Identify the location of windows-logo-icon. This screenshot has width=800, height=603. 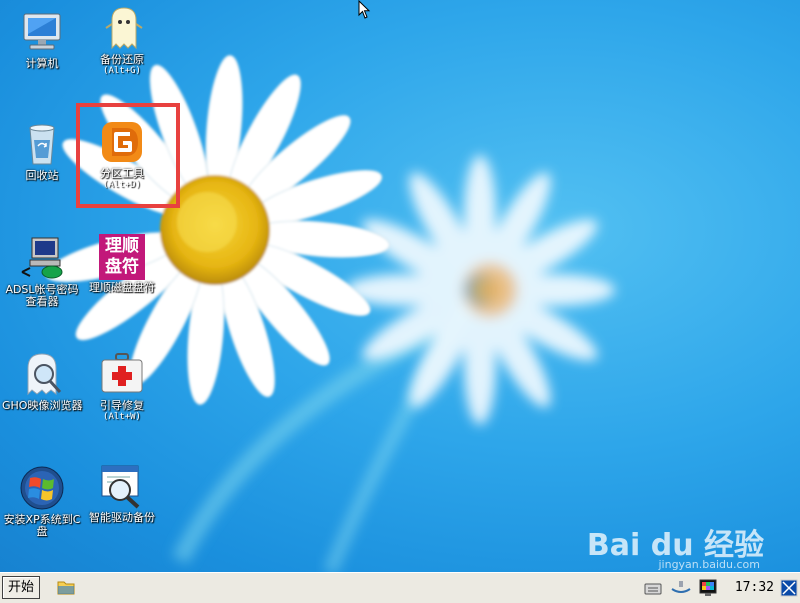
(42, 488).